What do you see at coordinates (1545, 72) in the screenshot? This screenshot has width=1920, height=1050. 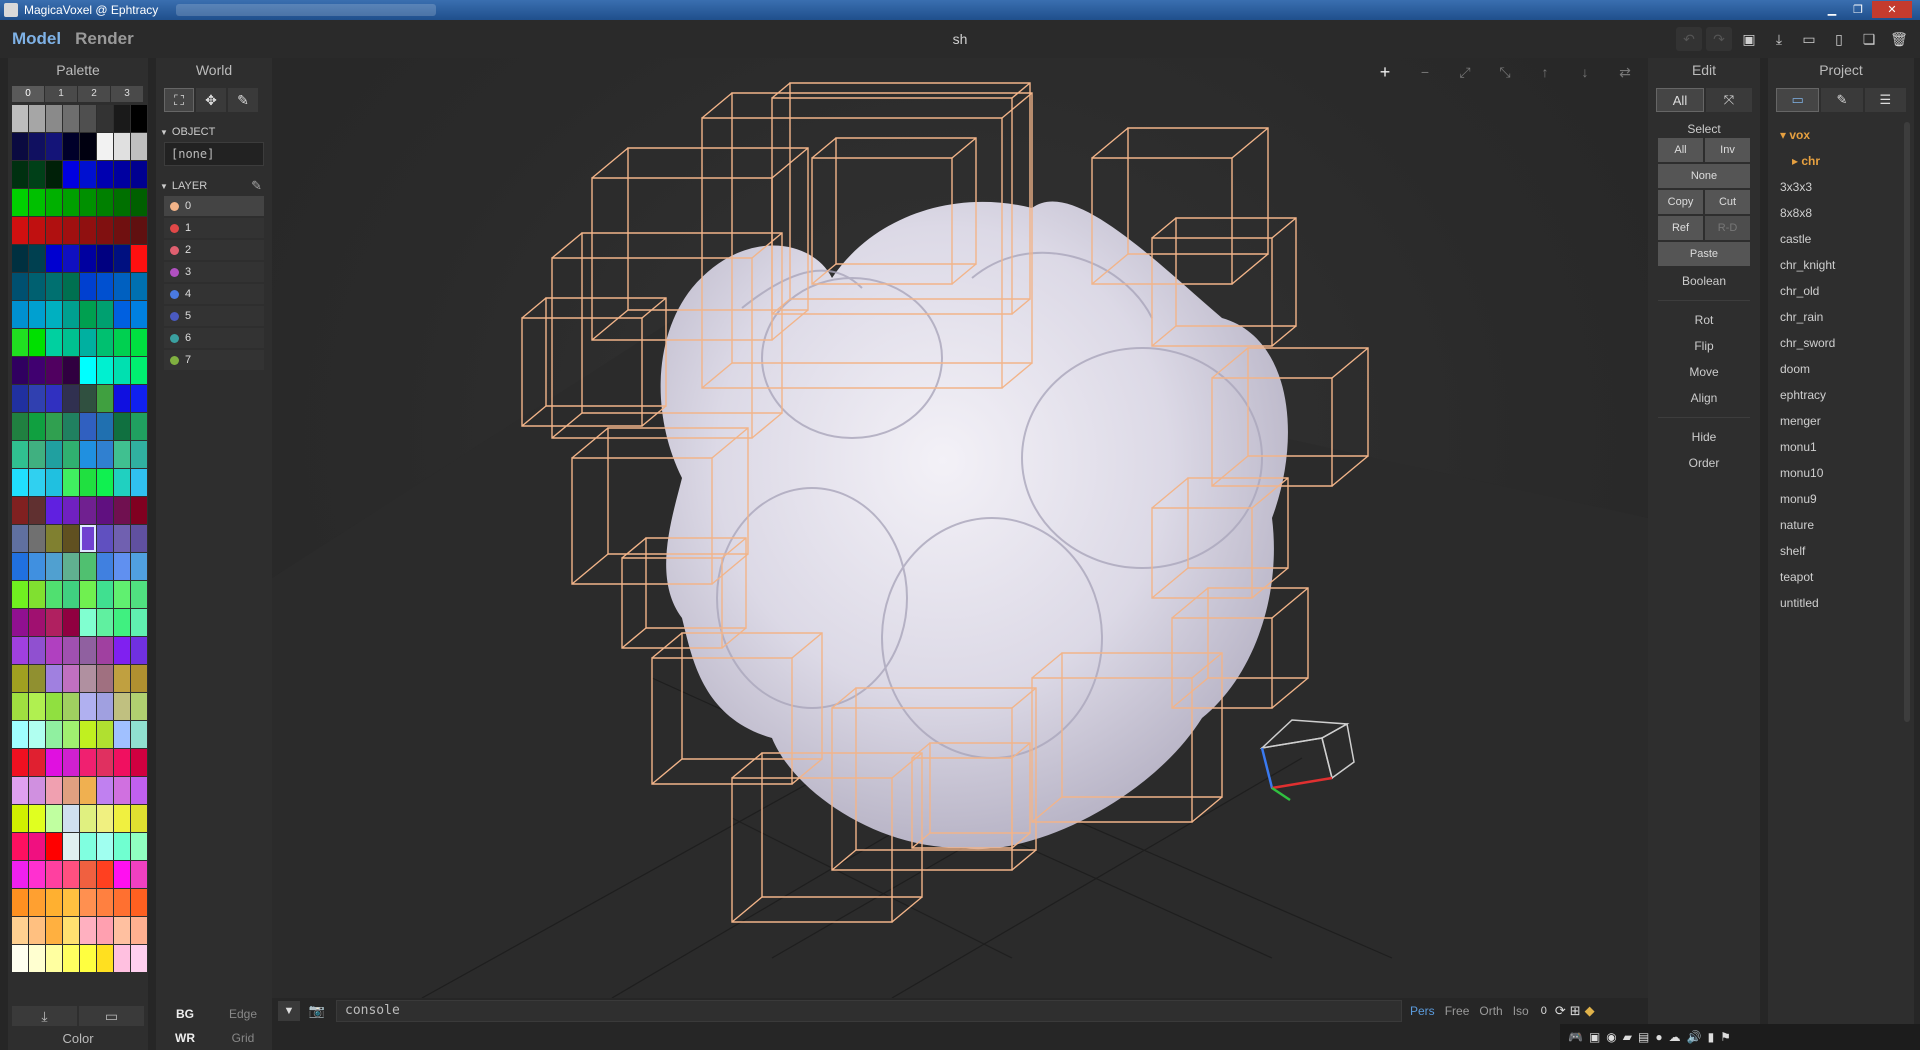 I see `arrow-up-icon: ↑` at bounding box center [1545, 72].